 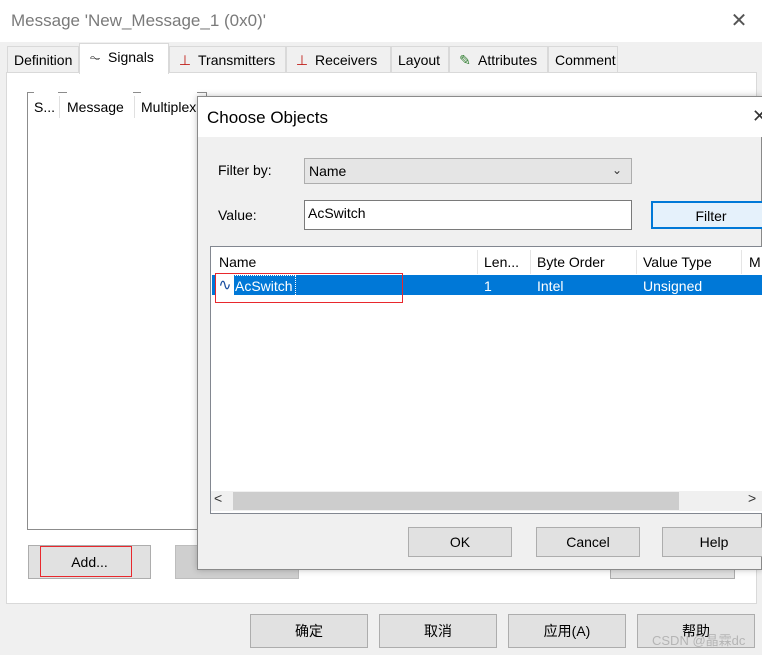 What do you see at coordinates (346, 60) in the screenshot?
I see `tab-label: Receivers` at bounding box center [346, 60].